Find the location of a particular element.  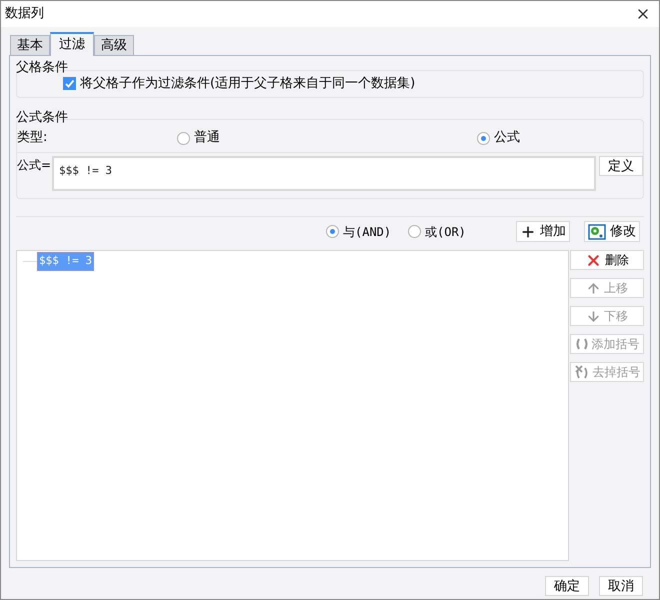

radio-option: 或(OR) is located at coordinates (437, 231).